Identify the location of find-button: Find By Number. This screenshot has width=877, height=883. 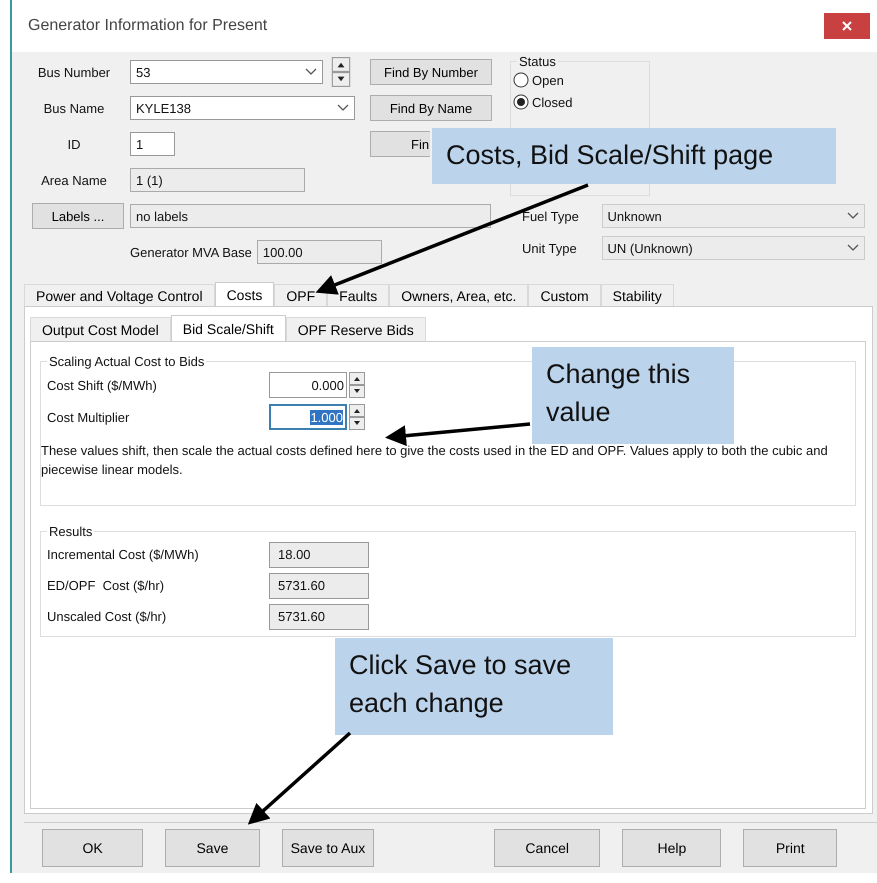
(431, 72).